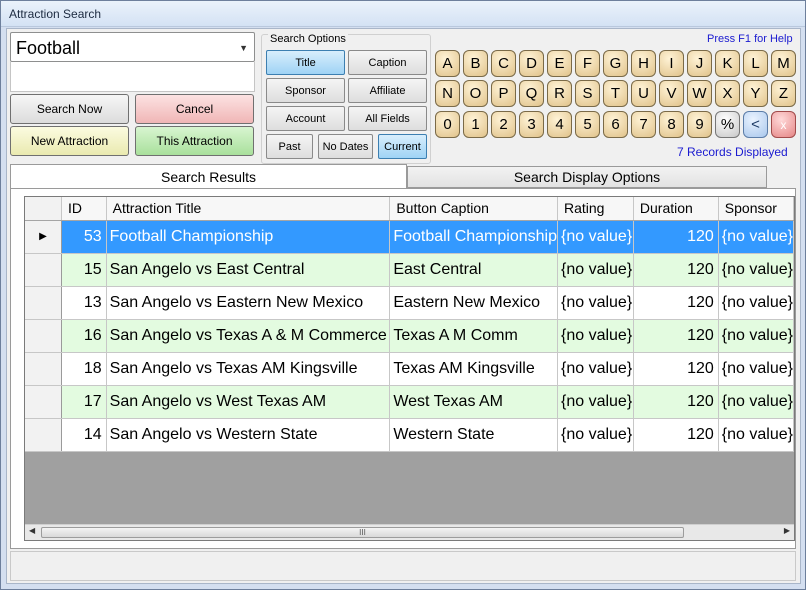 The height and width of the screenshot is (590, 806). What do you see at coordinates (248, 209) in the screenshot?
I see `col-header-title: Attraction Title` at bounding box center [248, 209].